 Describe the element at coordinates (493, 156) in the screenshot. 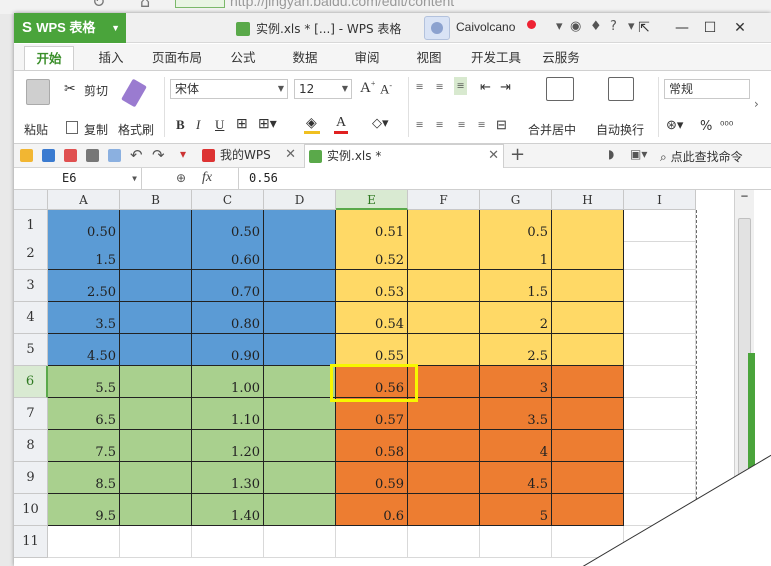

I see `close-icon: ✕` at that location.